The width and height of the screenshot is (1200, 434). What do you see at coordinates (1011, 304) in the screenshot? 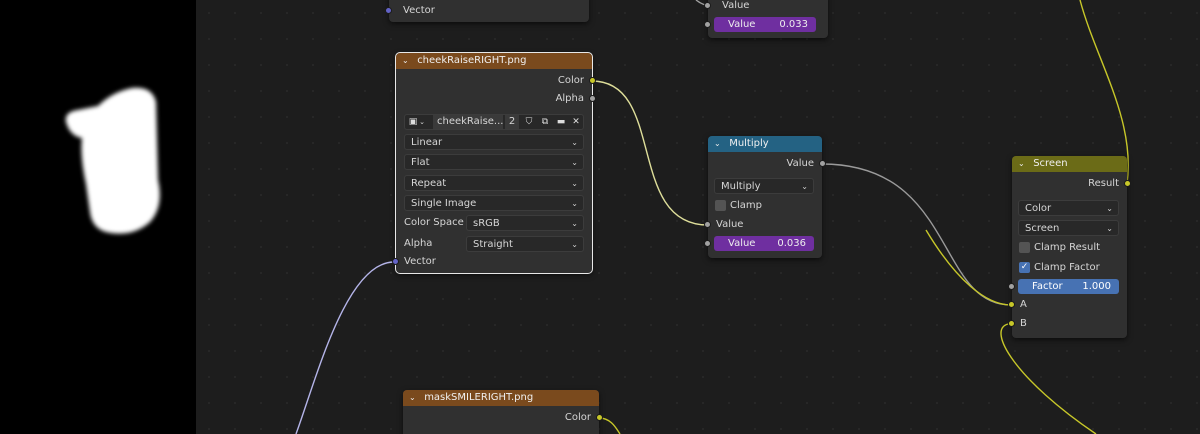
I see `input-a-socket` at bounding box center [1011, 304].